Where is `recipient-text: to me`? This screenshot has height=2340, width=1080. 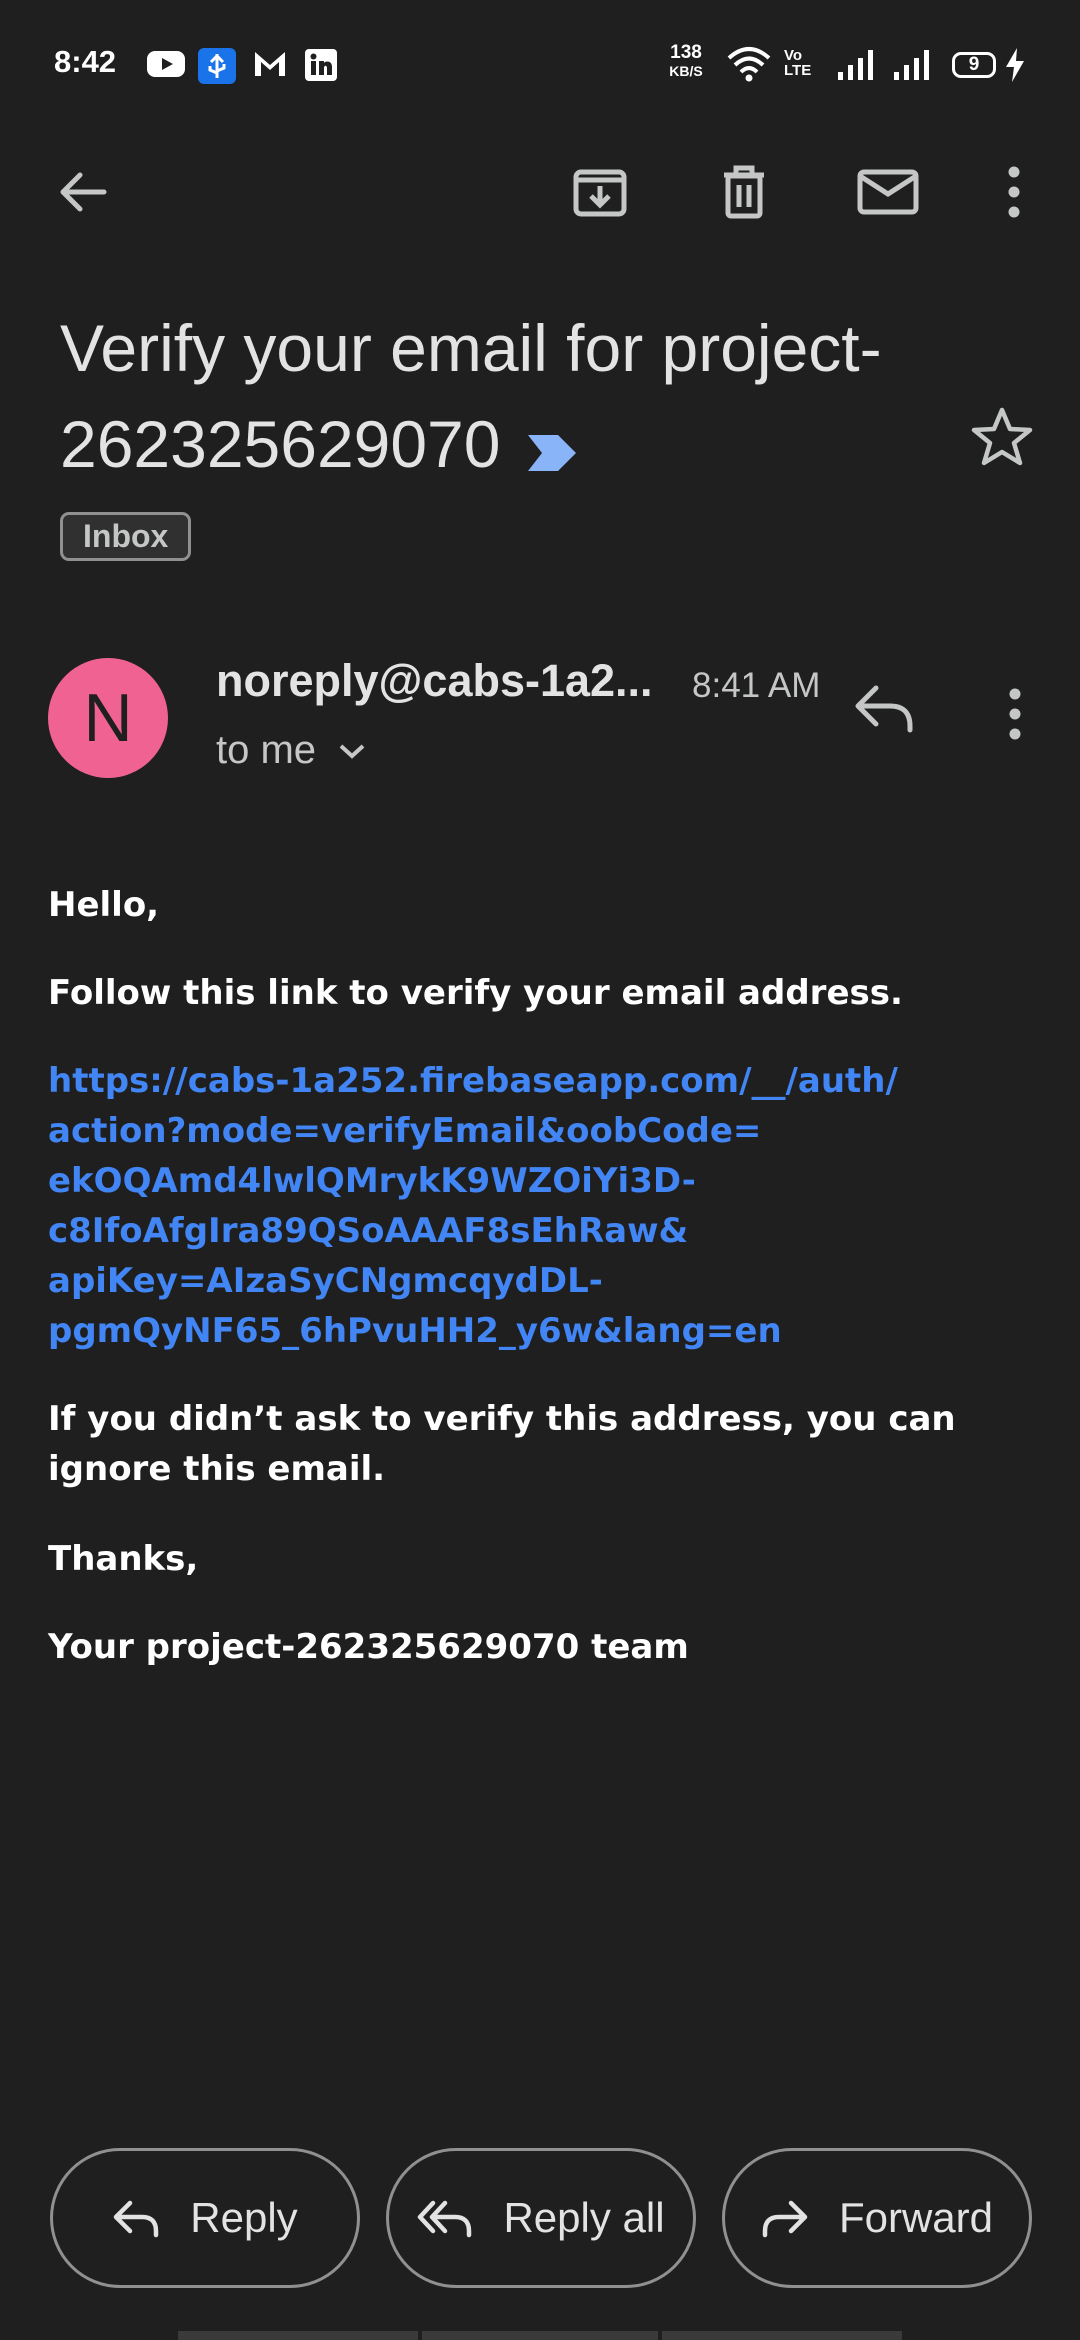 recipient-text: to me is located at coordinates (266, 750).